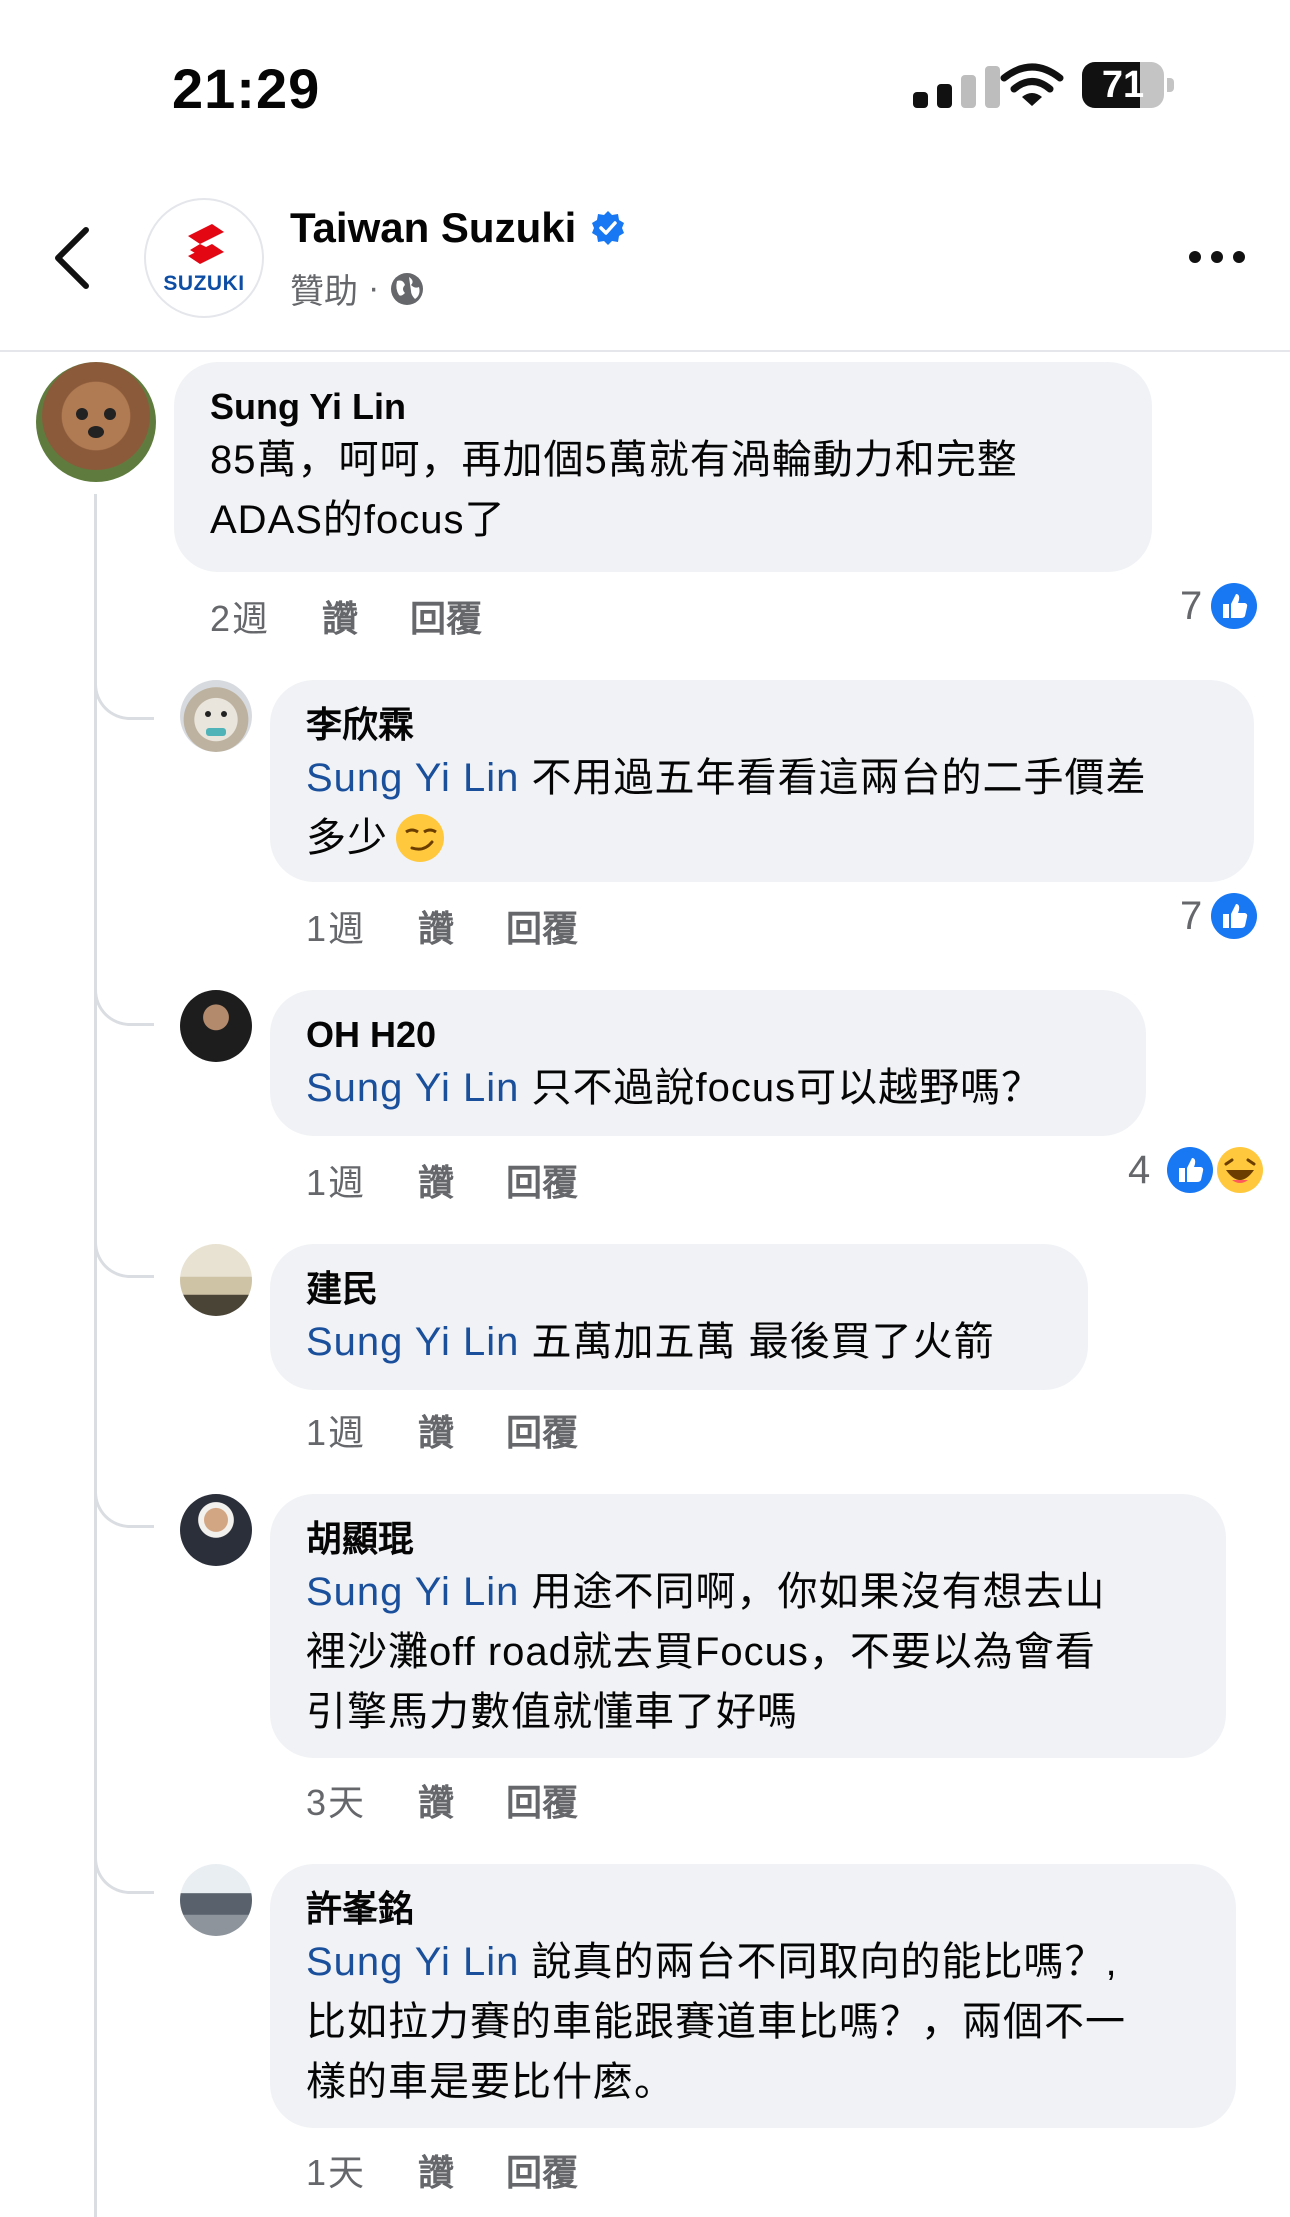 Image resolution: width=1290 pixels, height=2217 pixels. Describe the element at coordinates (1217, 257) in the screenshot. I see `more-options-icon` at that location.